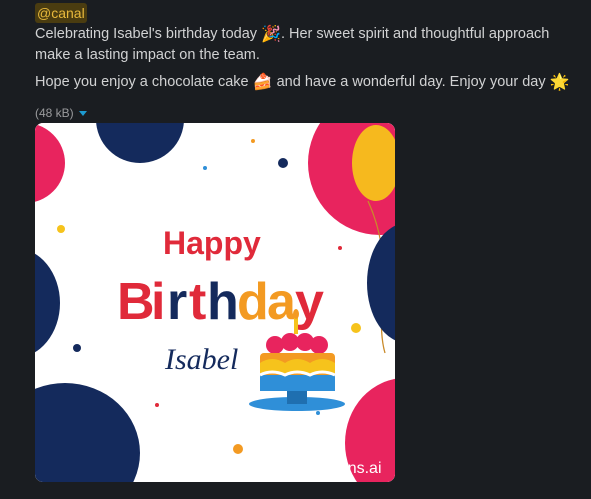 The image size is (591, 499). I want to click on birthday-letter: i, so click(158, 302).